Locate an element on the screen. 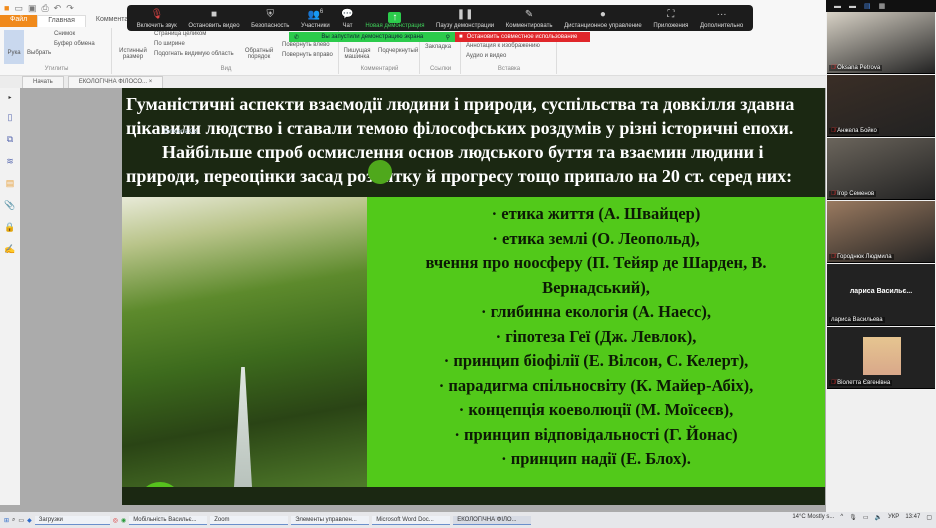 Image resolution: width=936 pixels, height=528 pixels. typewriter-button: Пишущая машинка is located at coordinates (357, 54).